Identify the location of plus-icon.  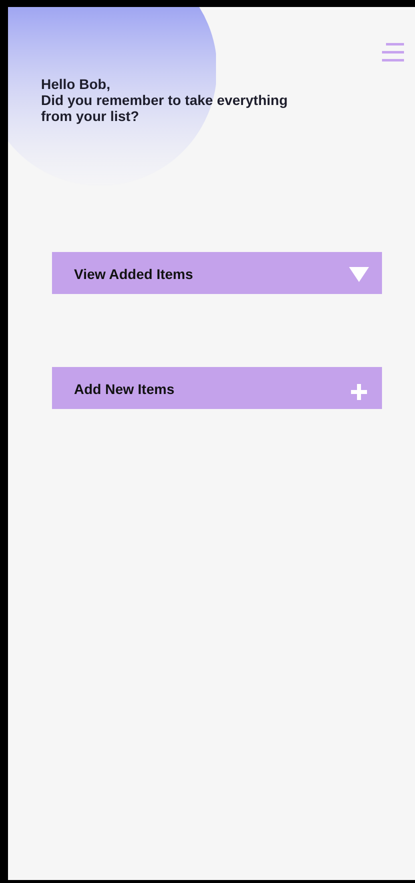
(359, 392).